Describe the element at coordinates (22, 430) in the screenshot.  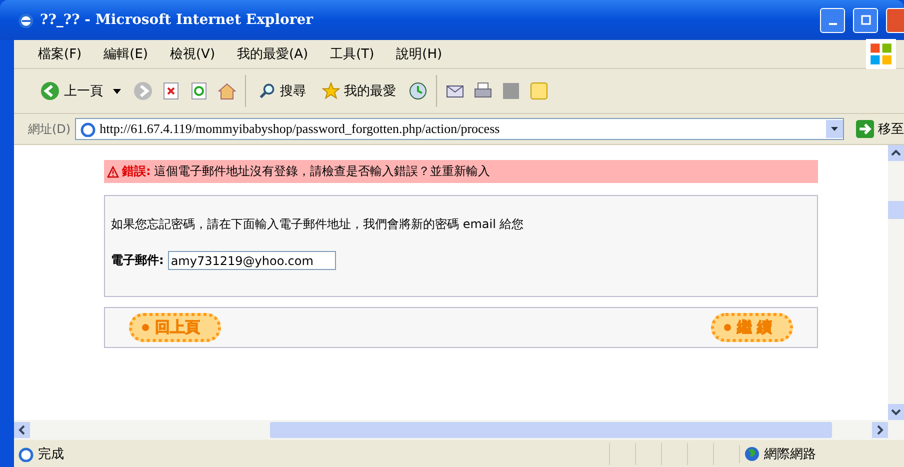
I see `scroll-left-icon` at that location.